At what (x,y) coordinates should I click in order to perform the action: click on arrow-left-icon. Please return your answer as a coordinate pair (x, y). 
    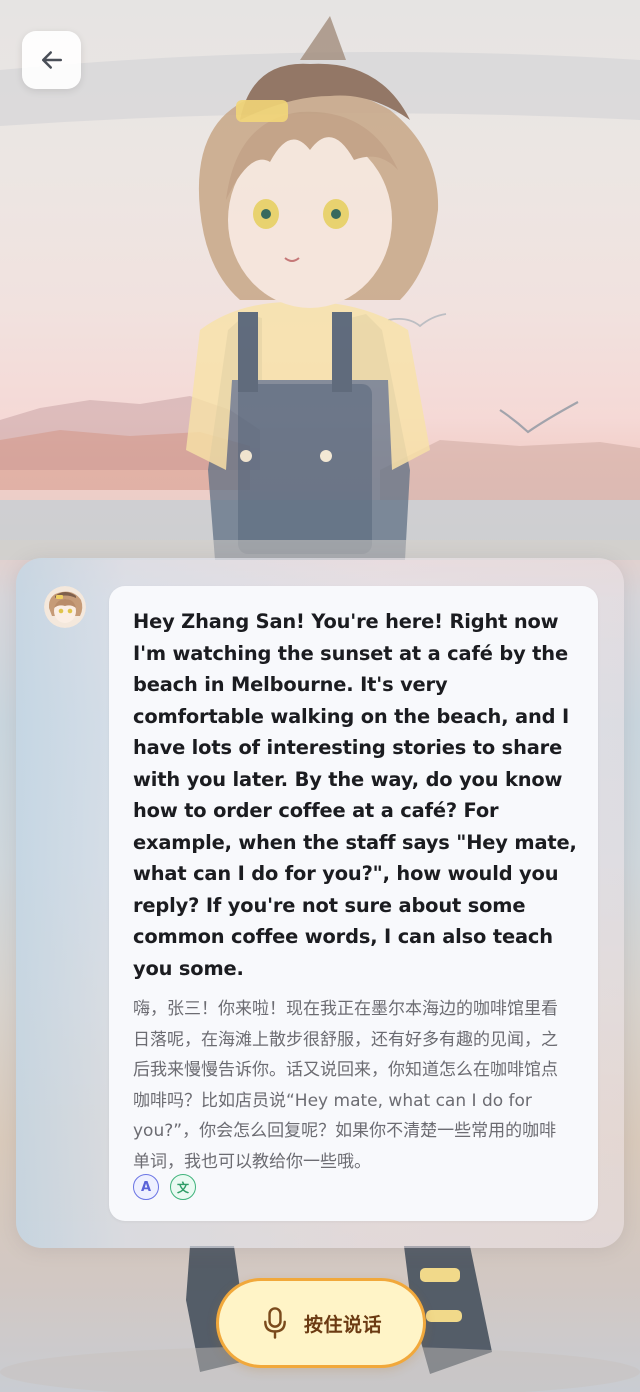
    Looking at the image, I should click on (51, 60).